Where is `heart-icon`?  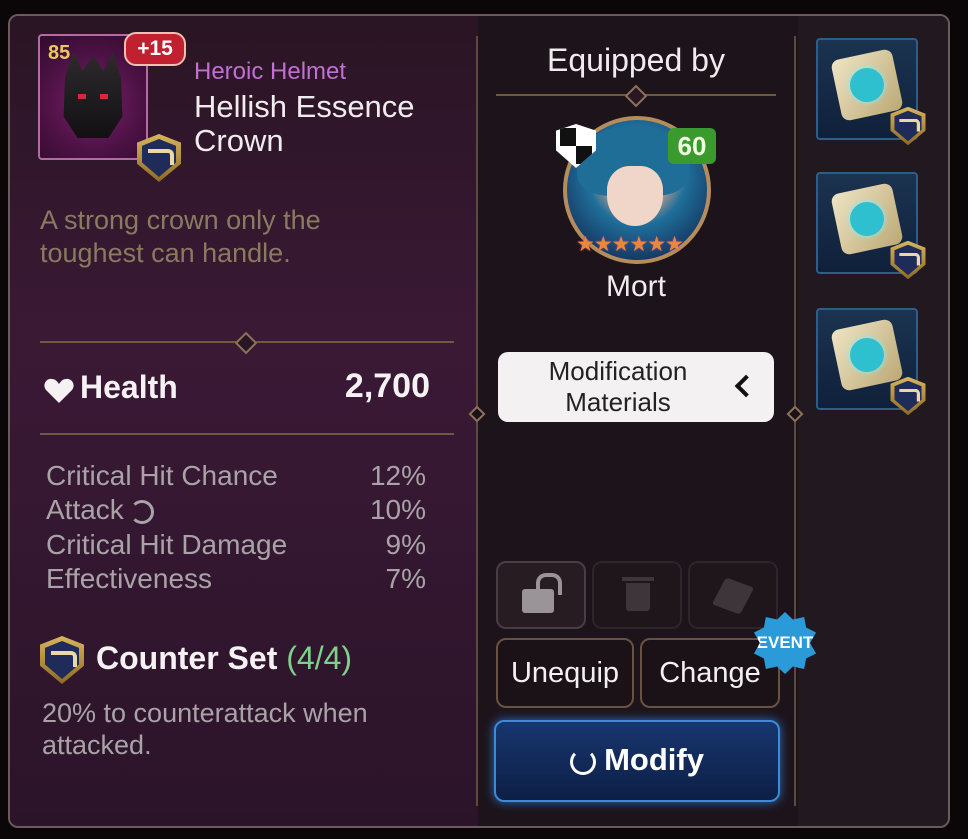 heart-icon is located at coordinates (59, 390).